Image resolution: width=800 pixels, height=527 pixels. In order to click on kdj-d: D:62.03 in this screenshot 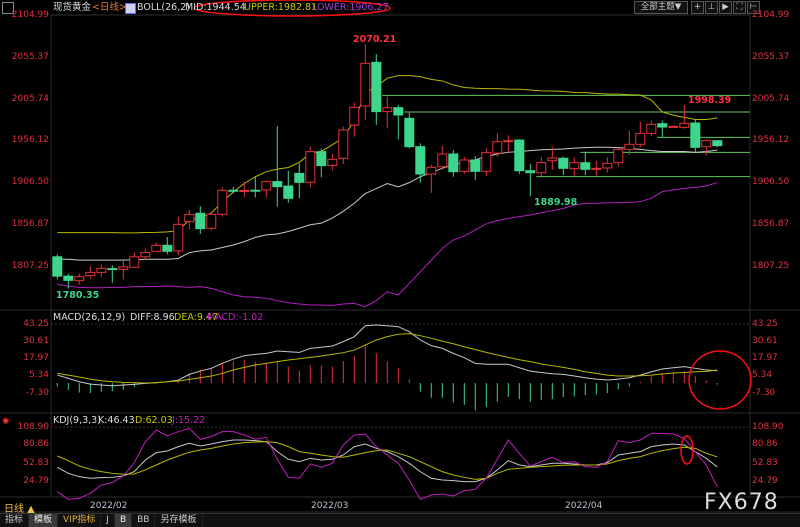, I will do `click(154, 420)`.